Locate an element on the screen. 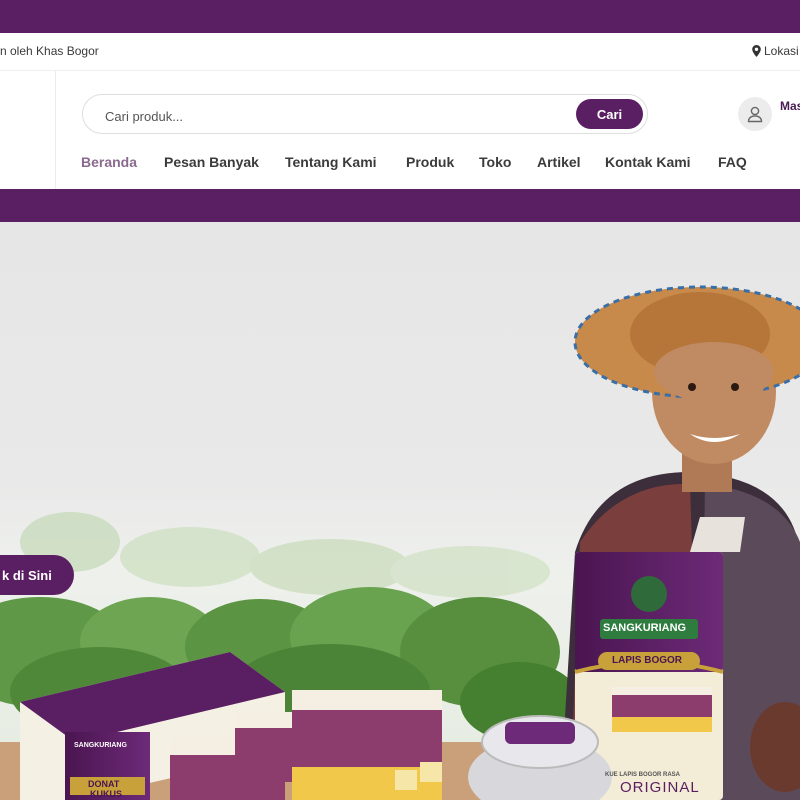 The width and height of the screenshot is (800, 800). box-product-text: LAPIS BOGOR is located at coordinates (647, 660).